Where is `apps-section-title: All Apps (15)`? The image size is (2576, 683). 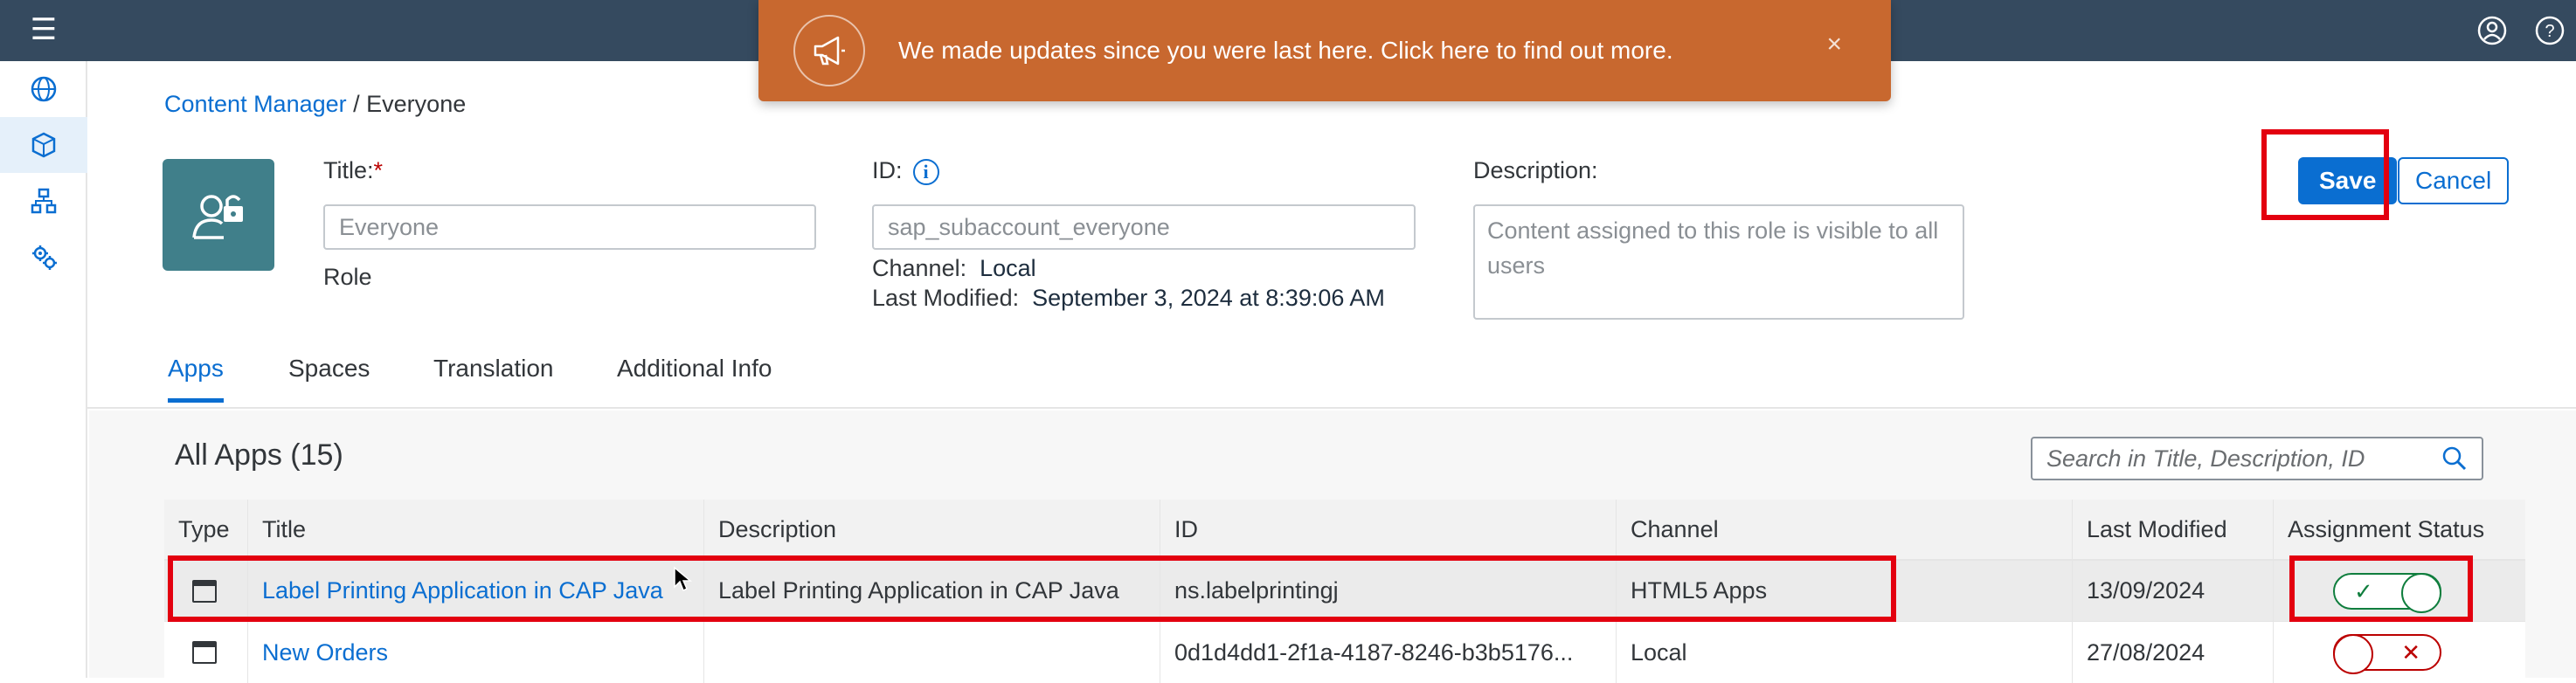
apps-section-title: All Apps (15) is located at coordinates (259, 455).